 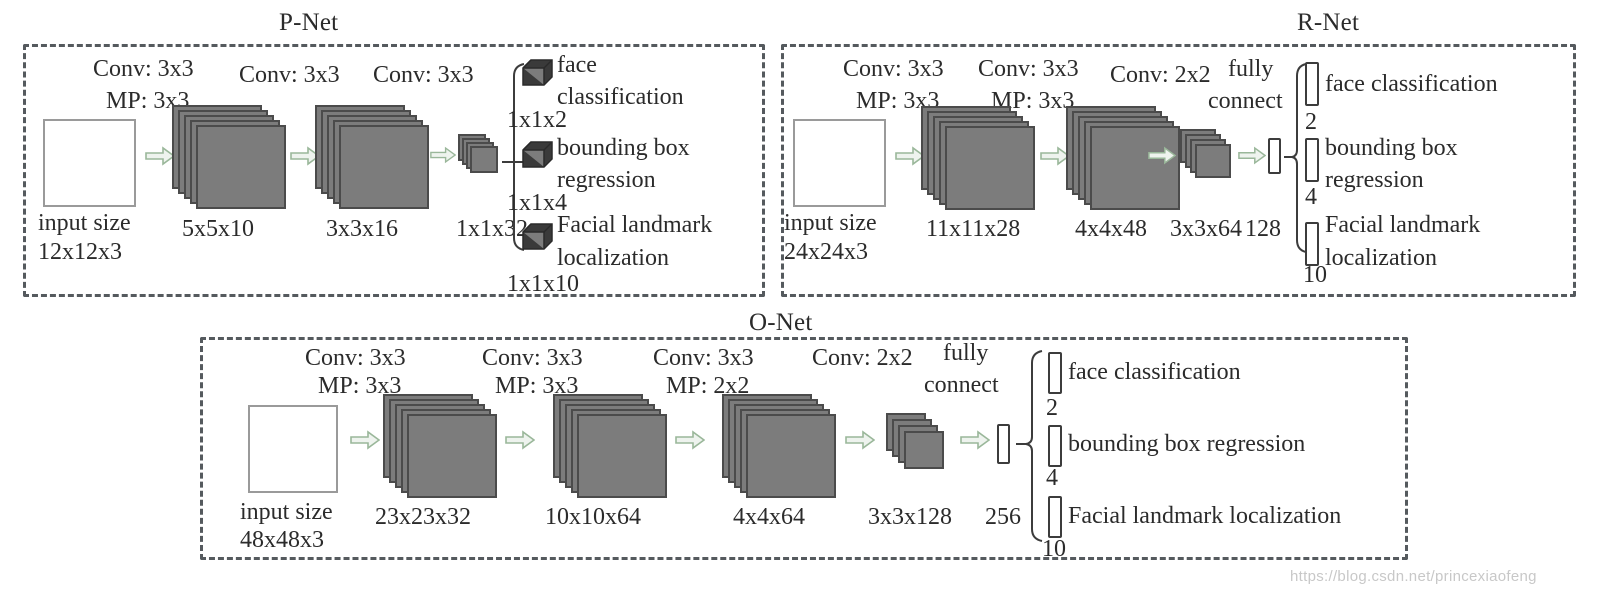 What do you see at coordinates (89, 163) in the screenshot?
I see `p-net-input-image` at bounding box center [89, 163].